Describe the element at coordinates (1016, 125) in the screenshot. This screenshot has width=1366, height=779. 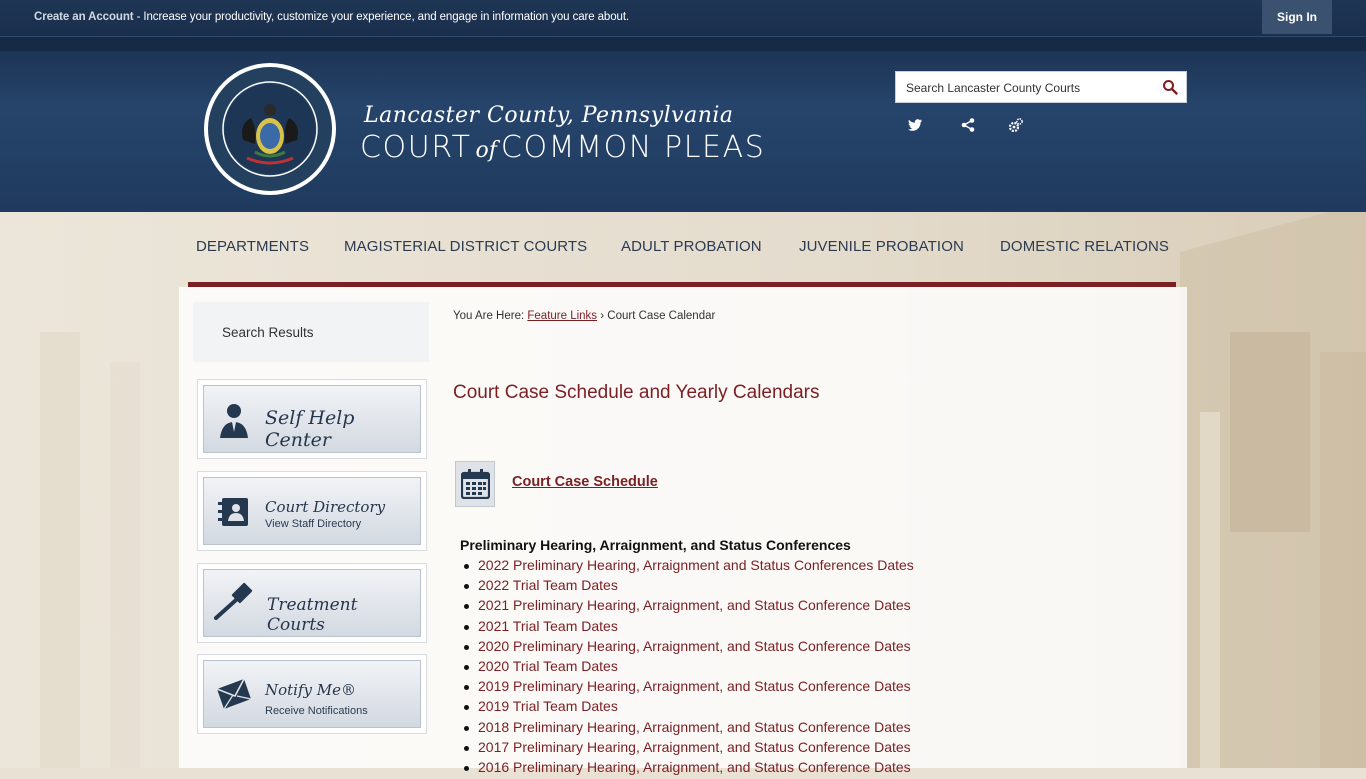
I see `settings-icon` at that location.